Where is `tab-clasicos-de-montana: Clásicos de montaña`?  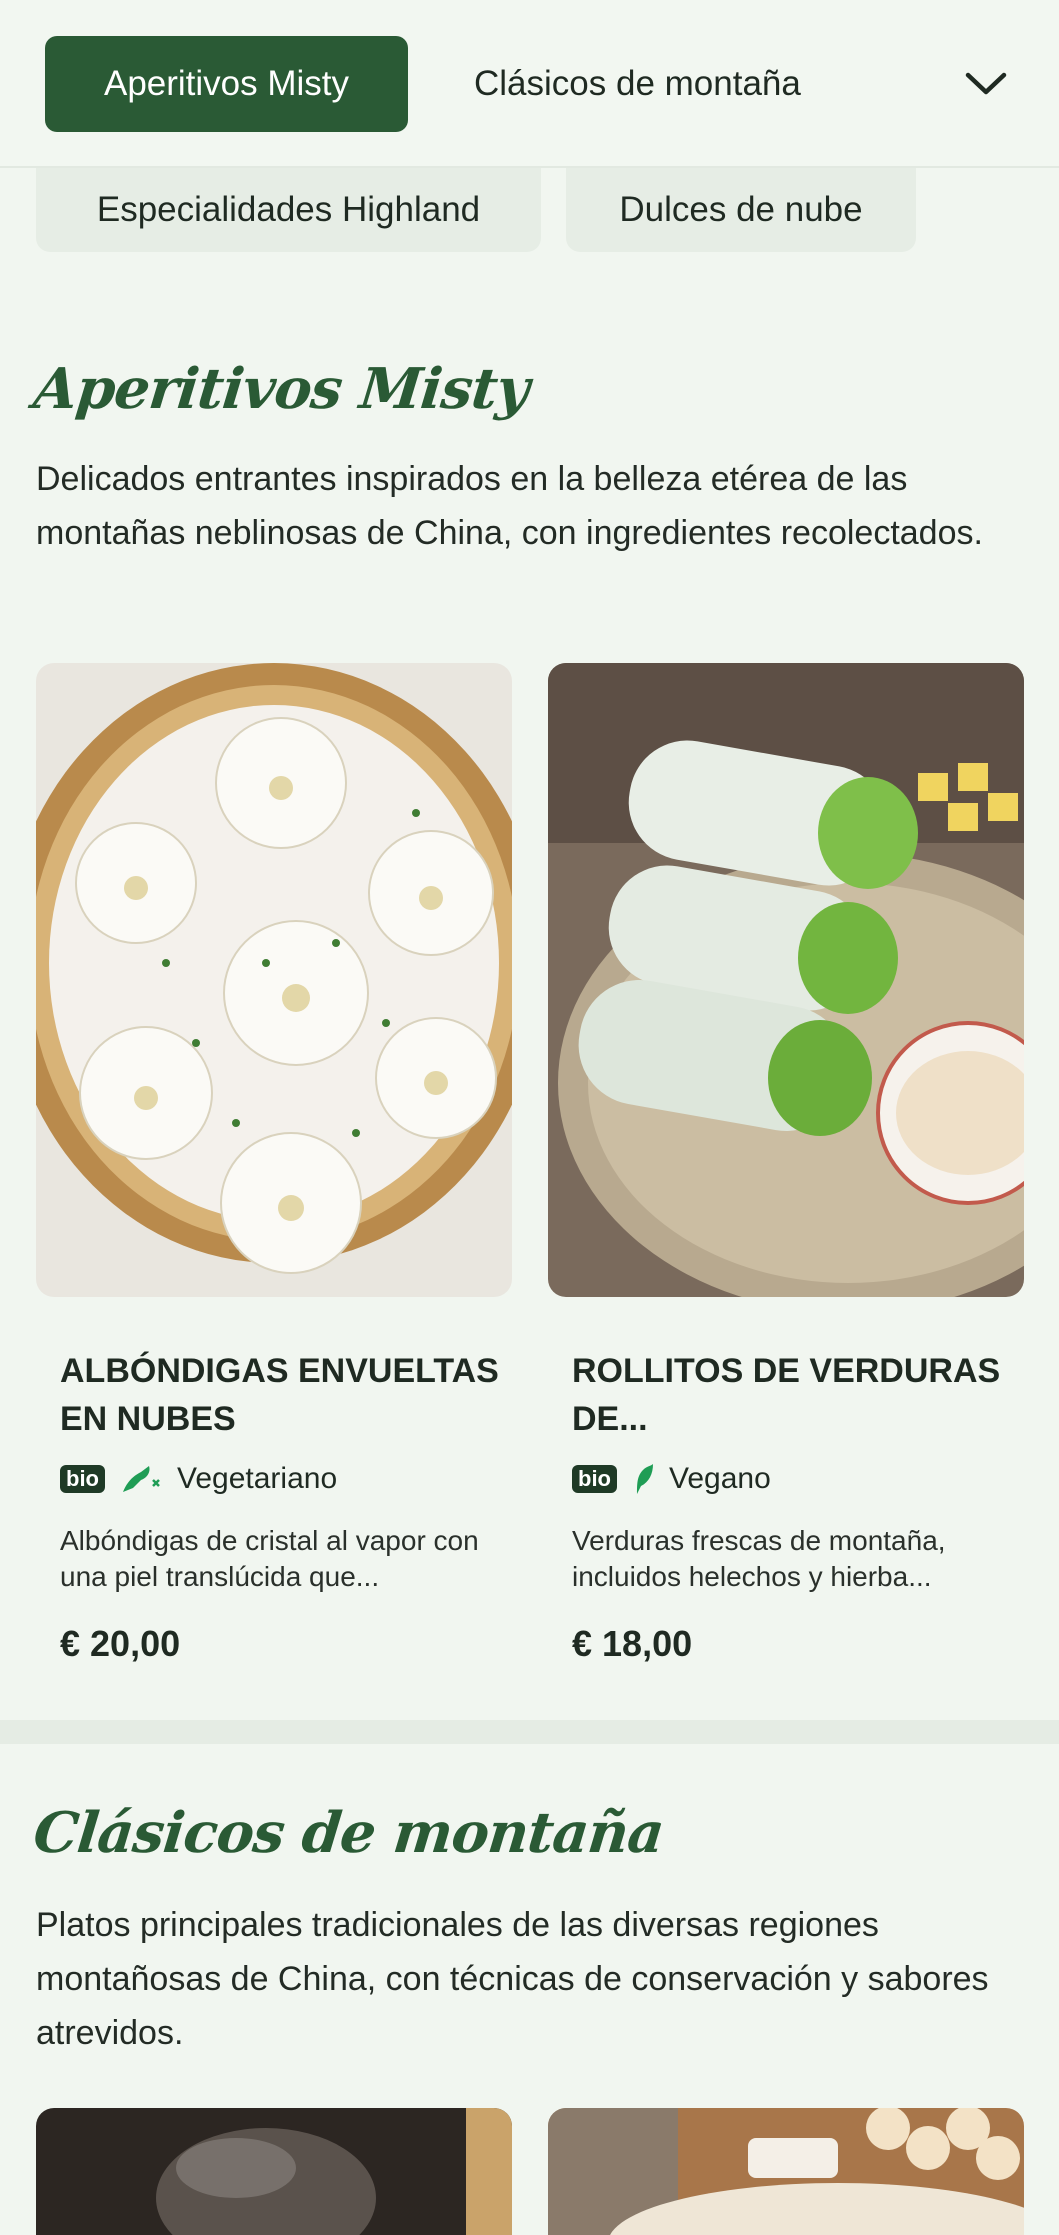
tab-clasicos-de-montana: Clásicos de montaña is located at coordinates (637, 84).